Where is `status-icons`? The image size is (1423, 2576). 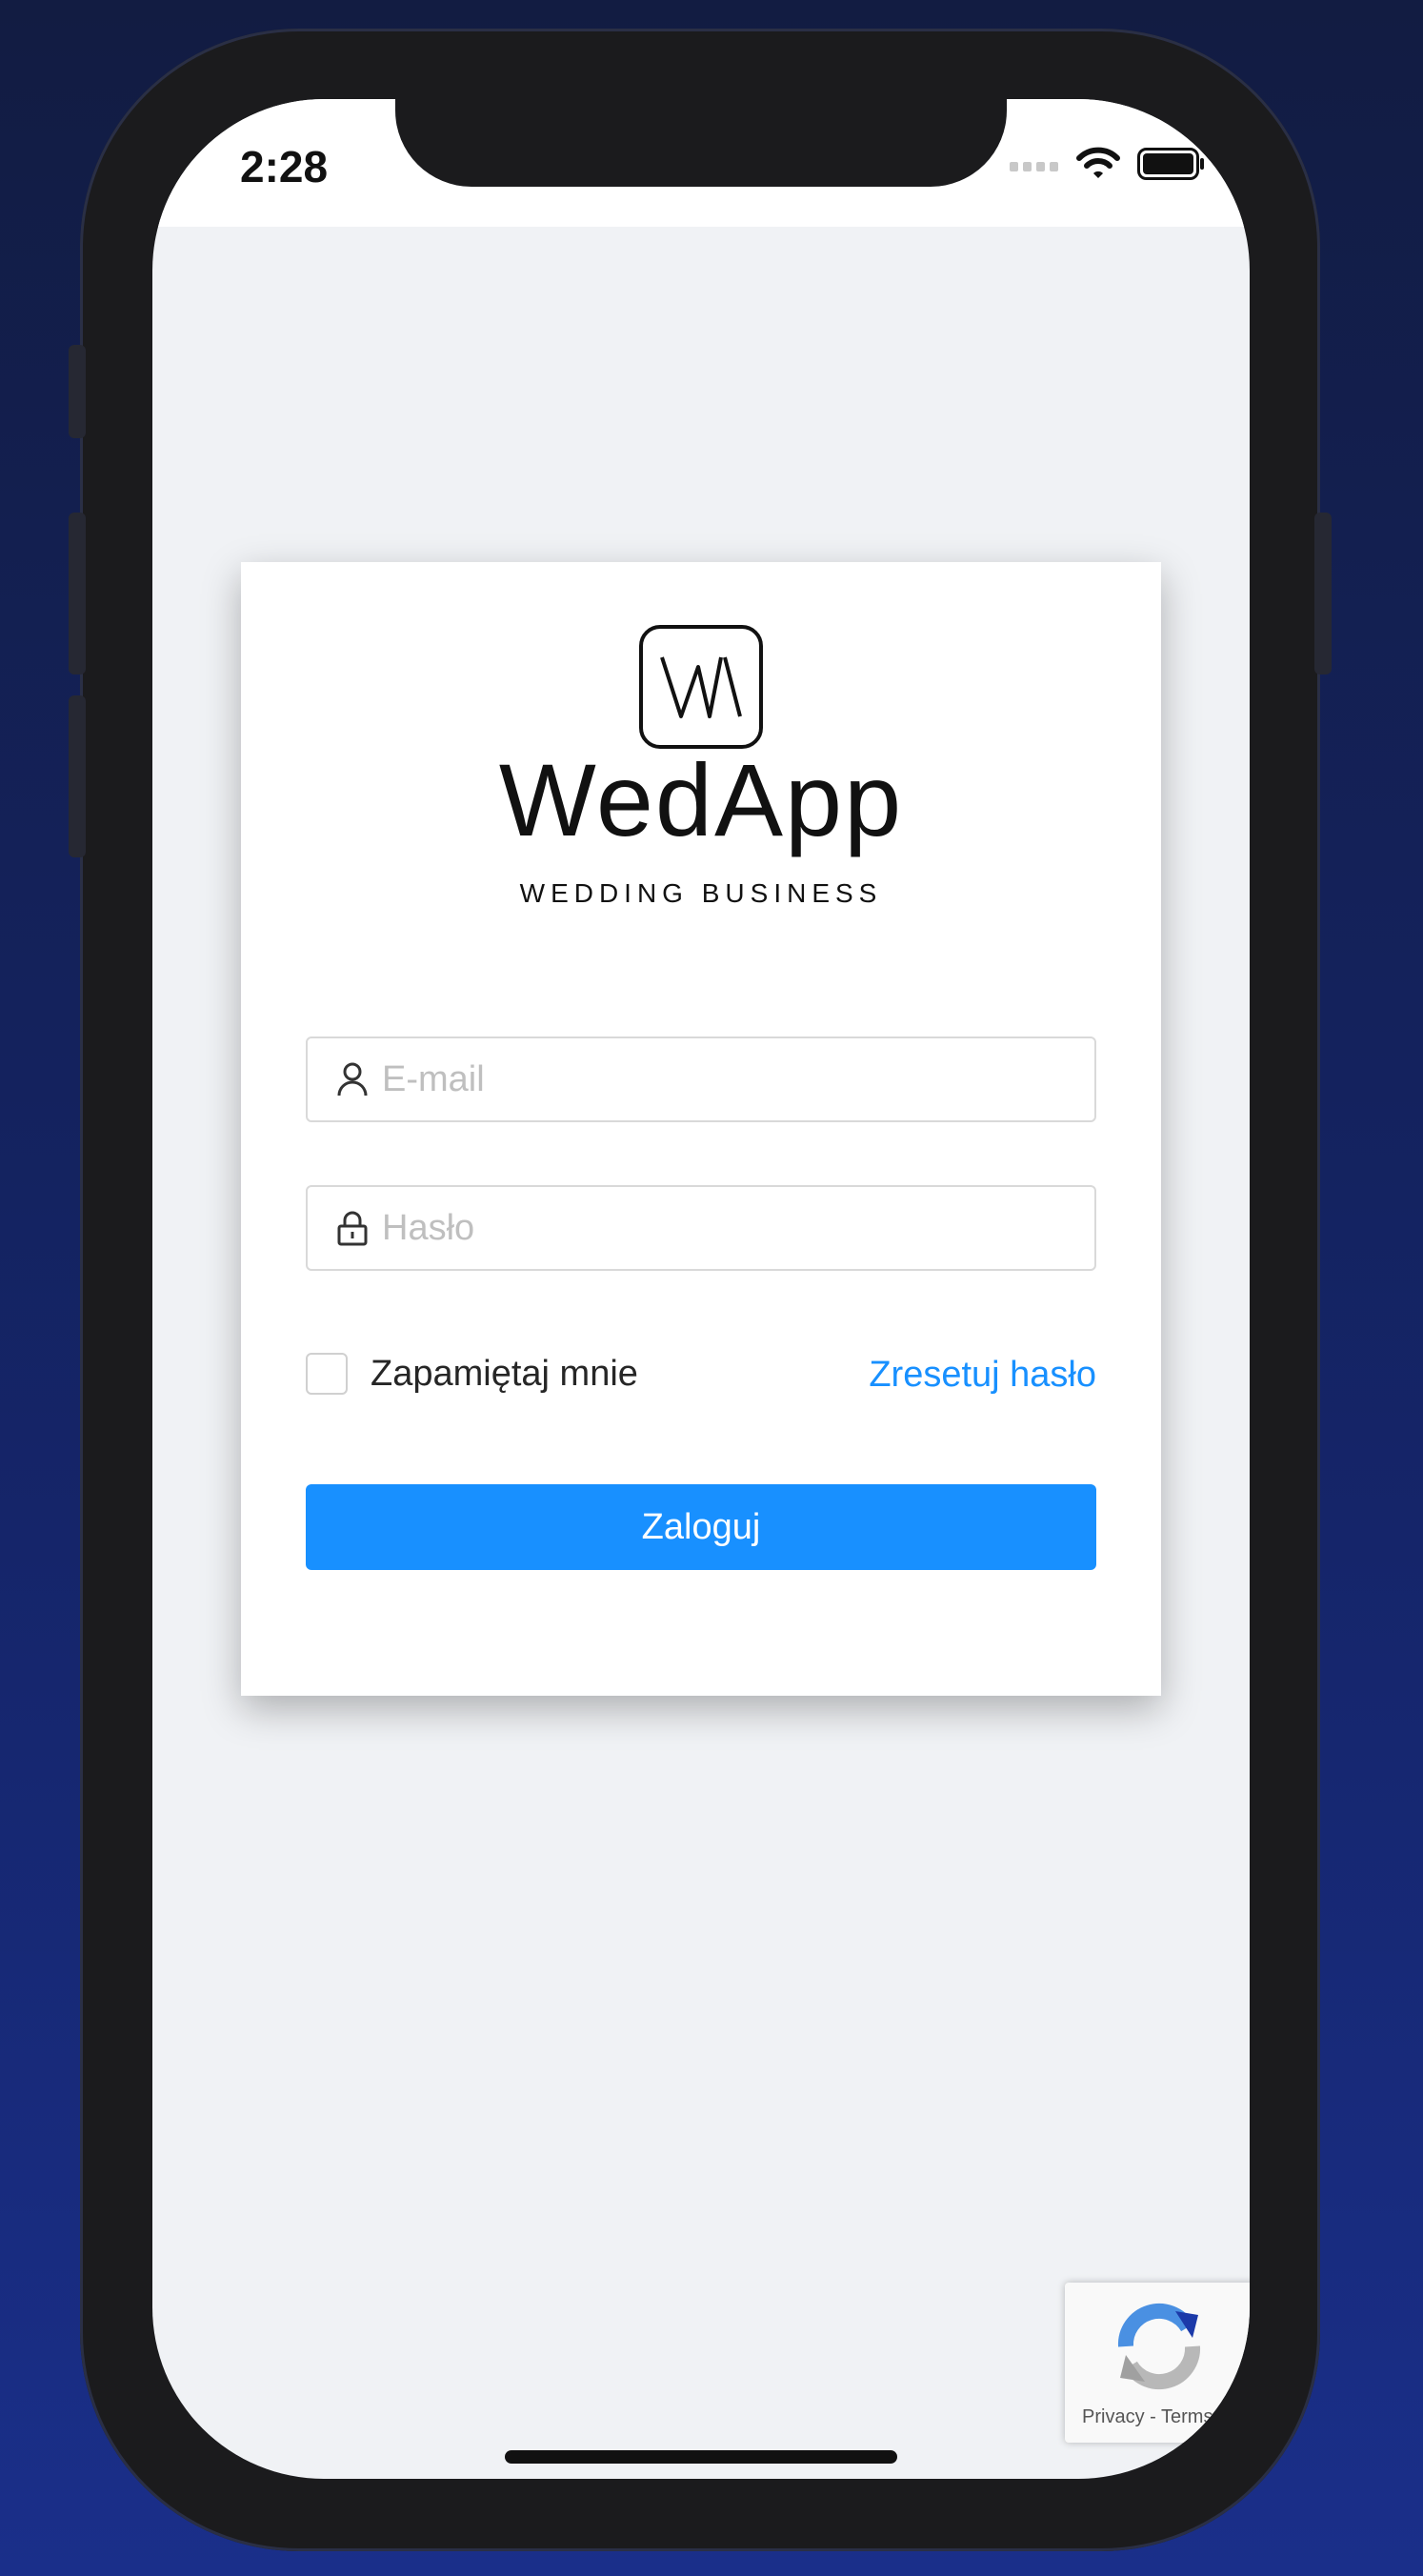 status-icons is located at coordinates (1108, 164).